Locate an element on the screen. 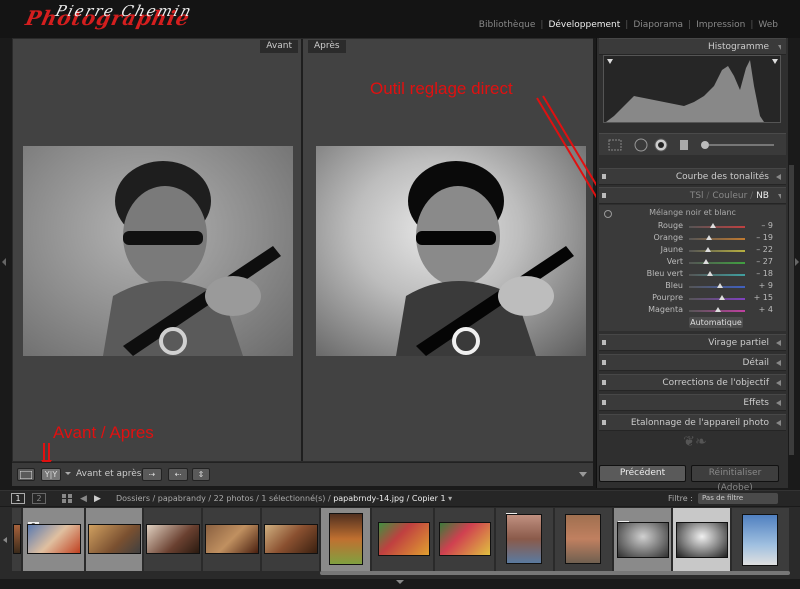  lens-corrections-header: Corrections de l'objectif is located at coordinates (692, 382).